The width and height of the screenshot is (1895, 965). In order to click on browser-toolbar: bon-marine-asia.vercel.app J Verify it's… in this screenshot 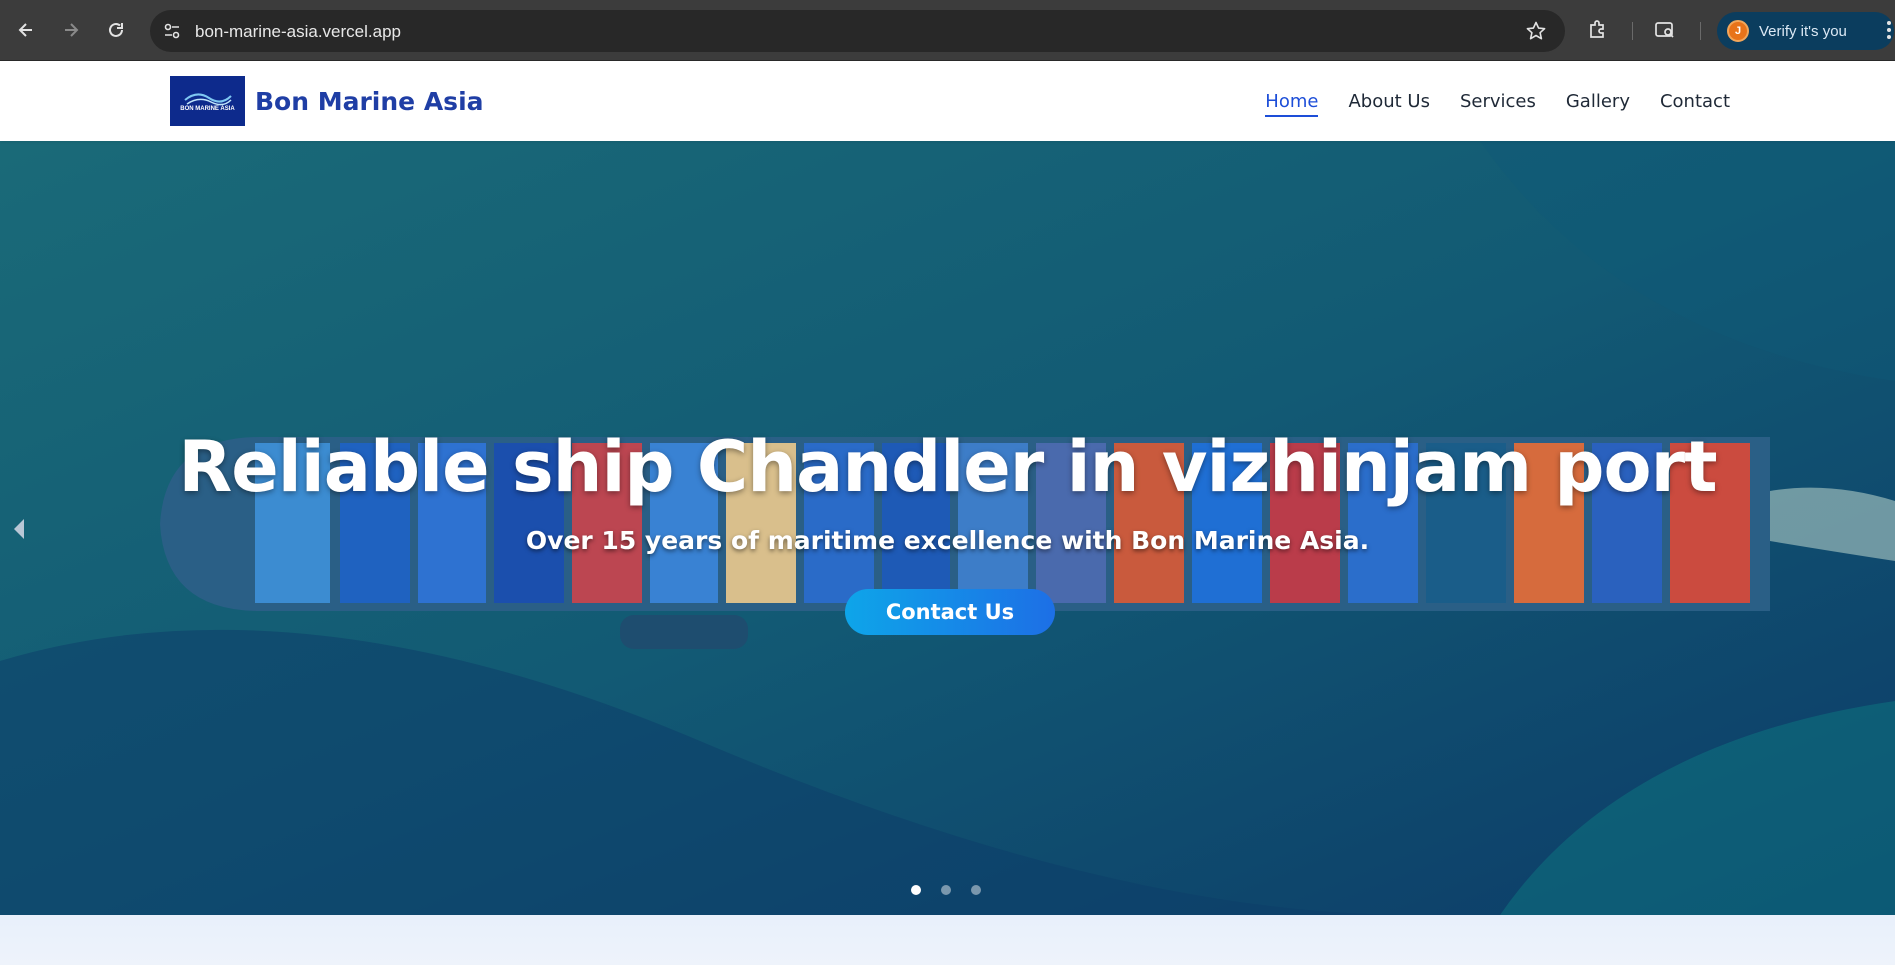, I will do `click(947, 30)`.